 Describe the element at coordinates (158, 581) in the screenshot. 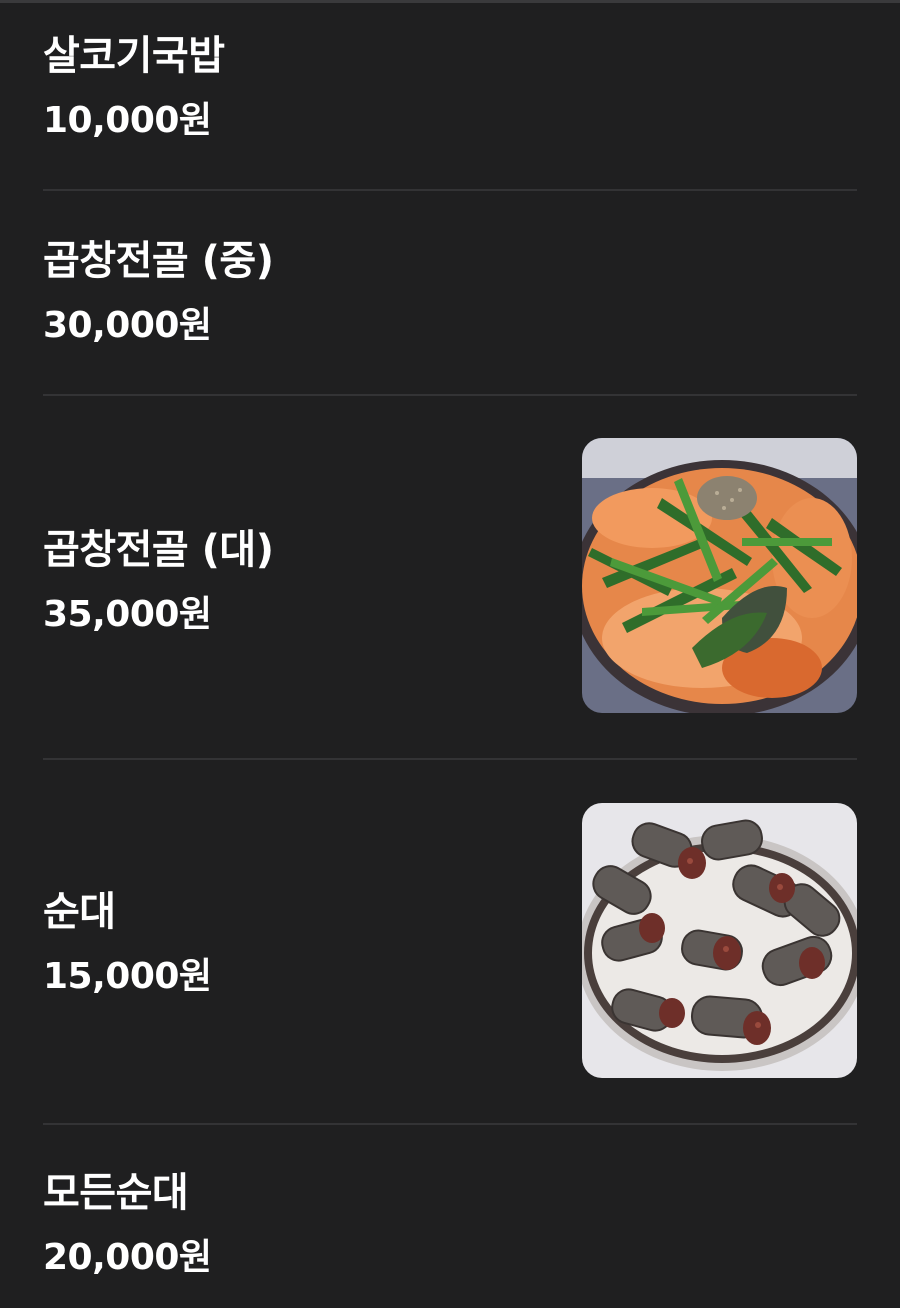

I see `menu-item-text: 곱창전골 (대) 35,000원` at that location.